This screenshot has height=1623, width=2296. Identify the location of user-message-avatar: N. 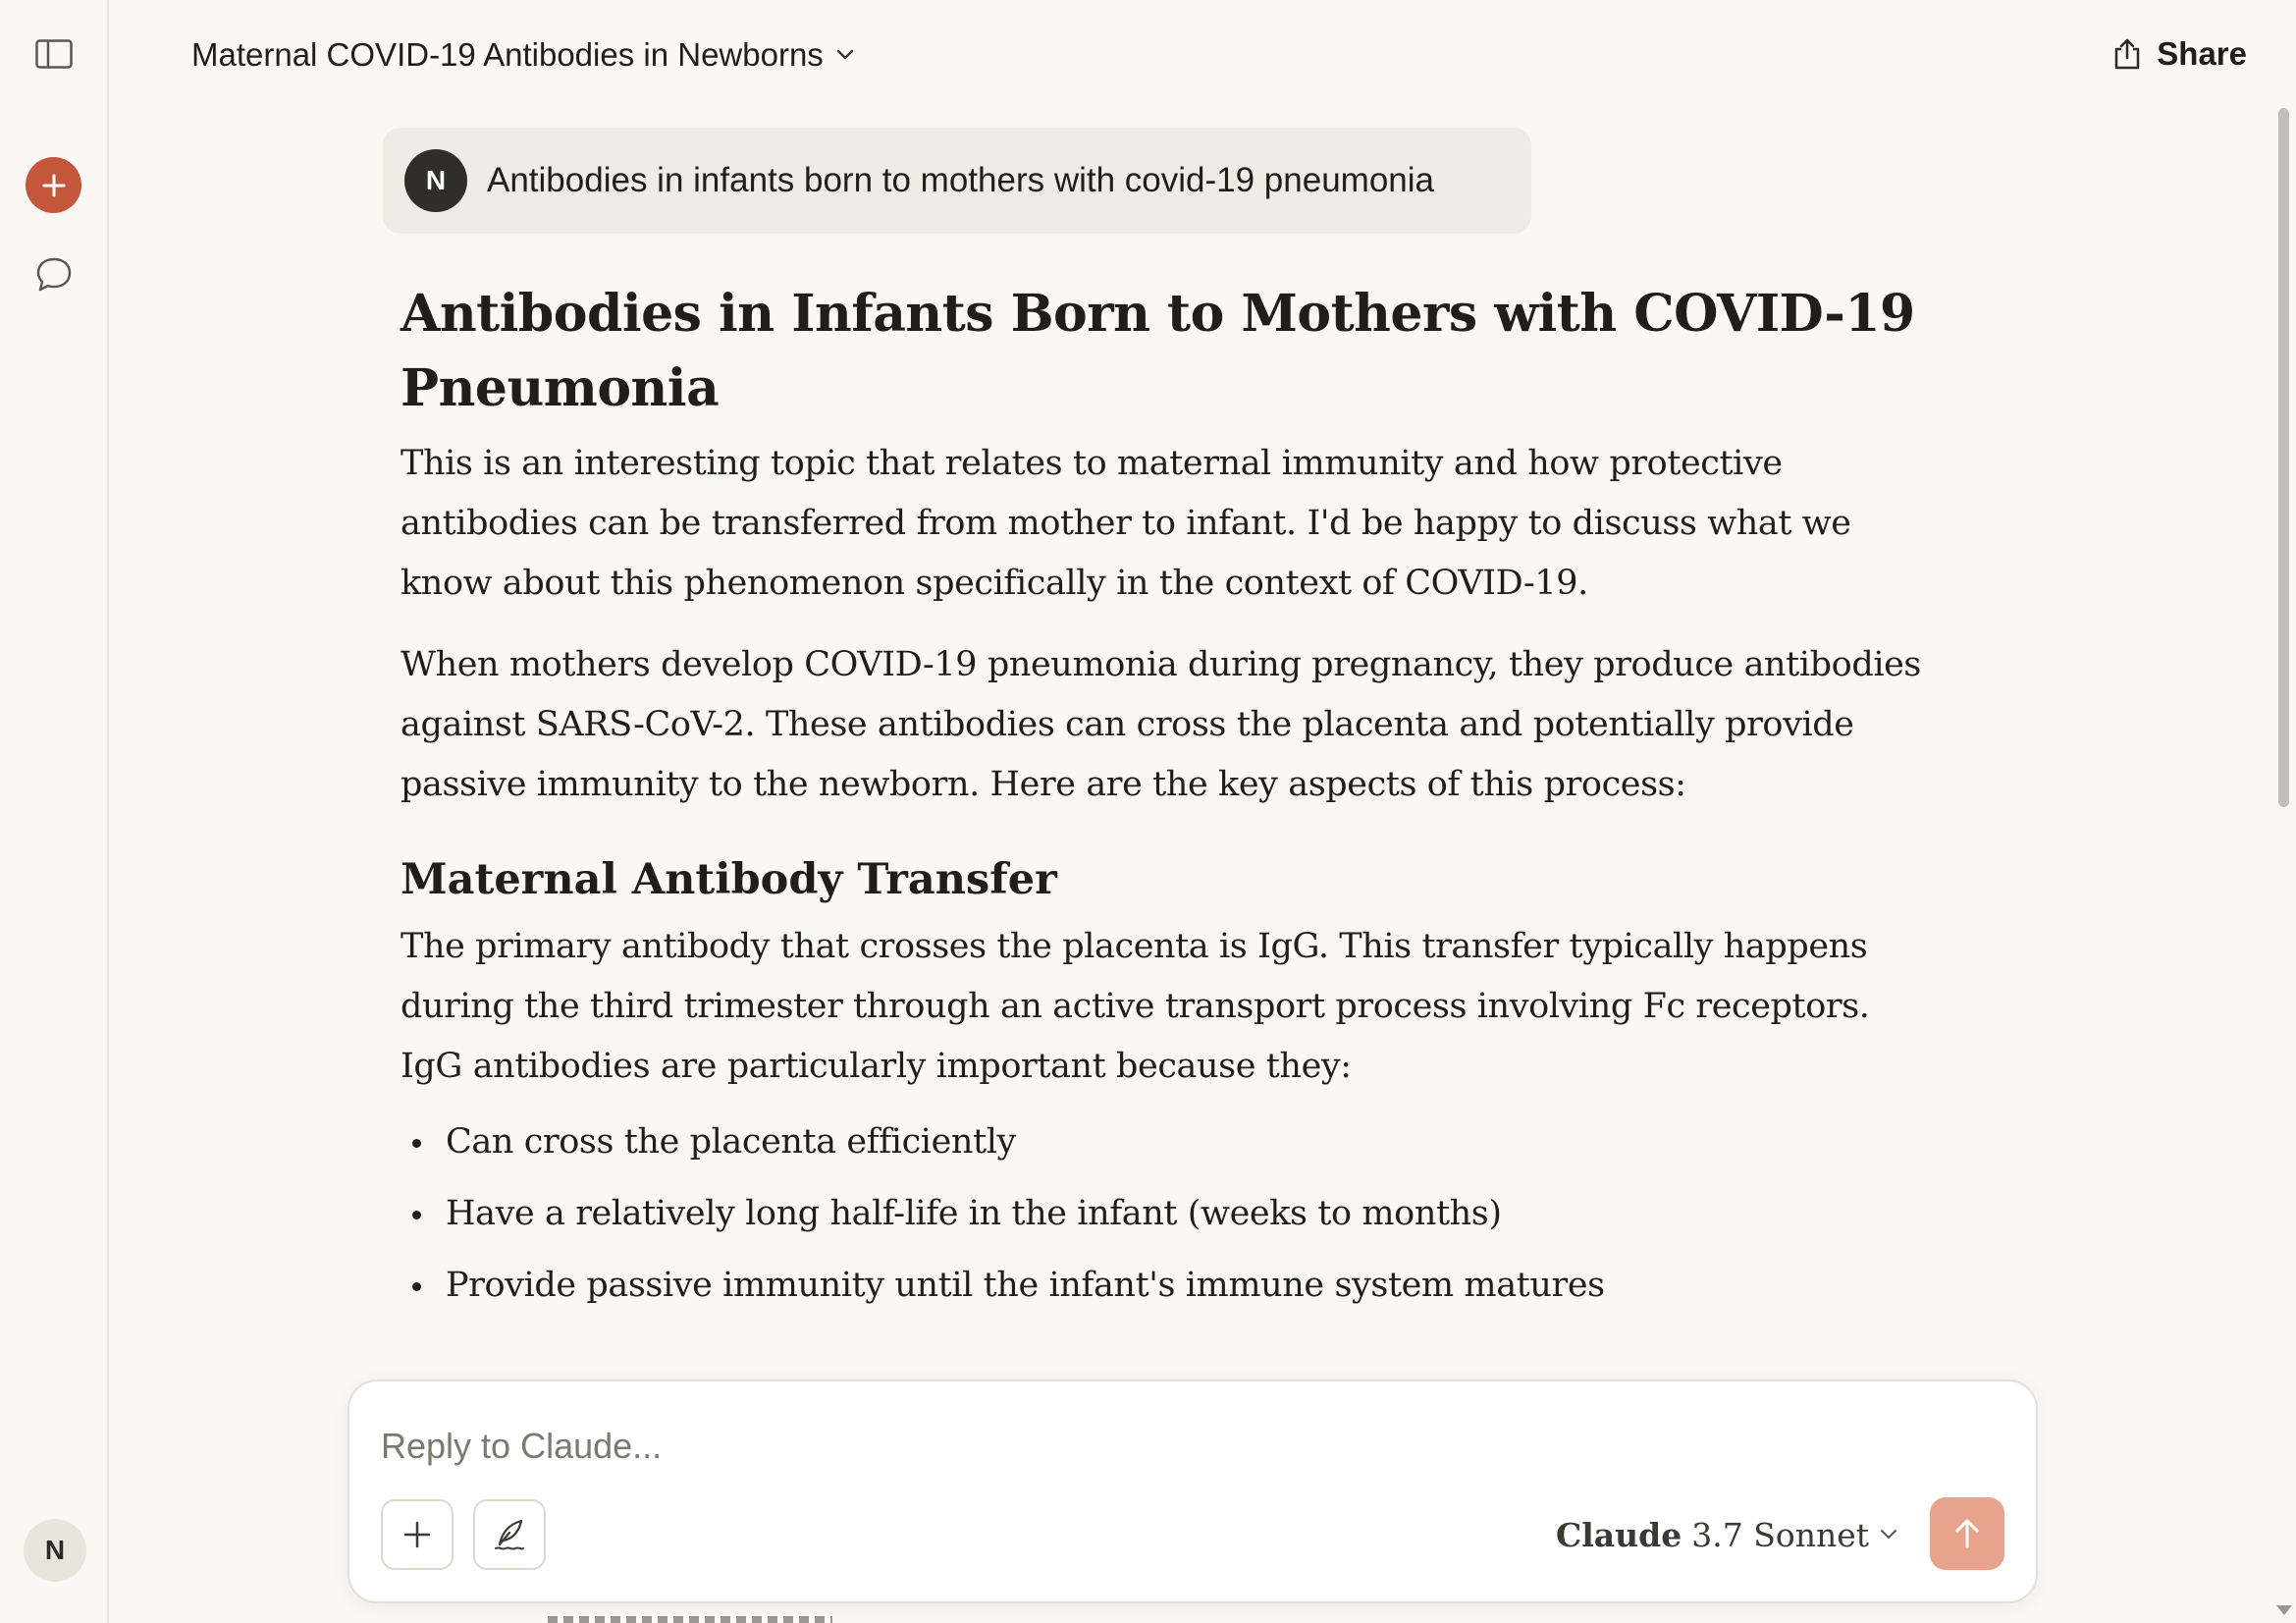
(435, 180).